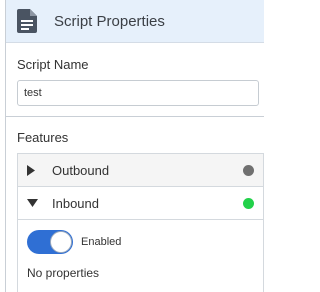 The image size is (320, 292). I want to click on panel-header: Script Properties, so click(135, 21).